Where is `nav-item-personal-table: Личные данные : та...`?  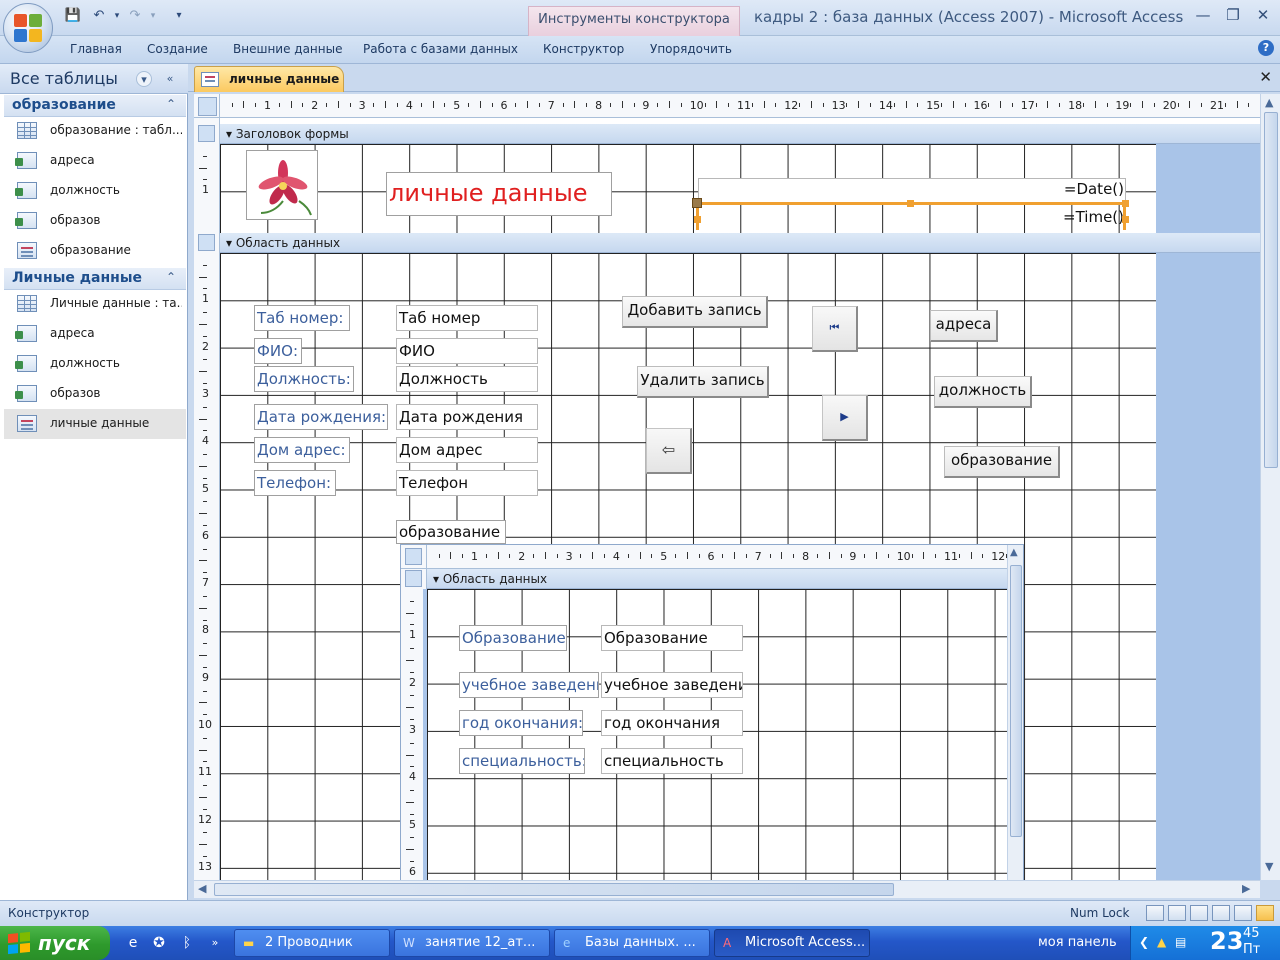 nav-item-personal-table: Личные данные : та... is located at coordinates (95, 304).